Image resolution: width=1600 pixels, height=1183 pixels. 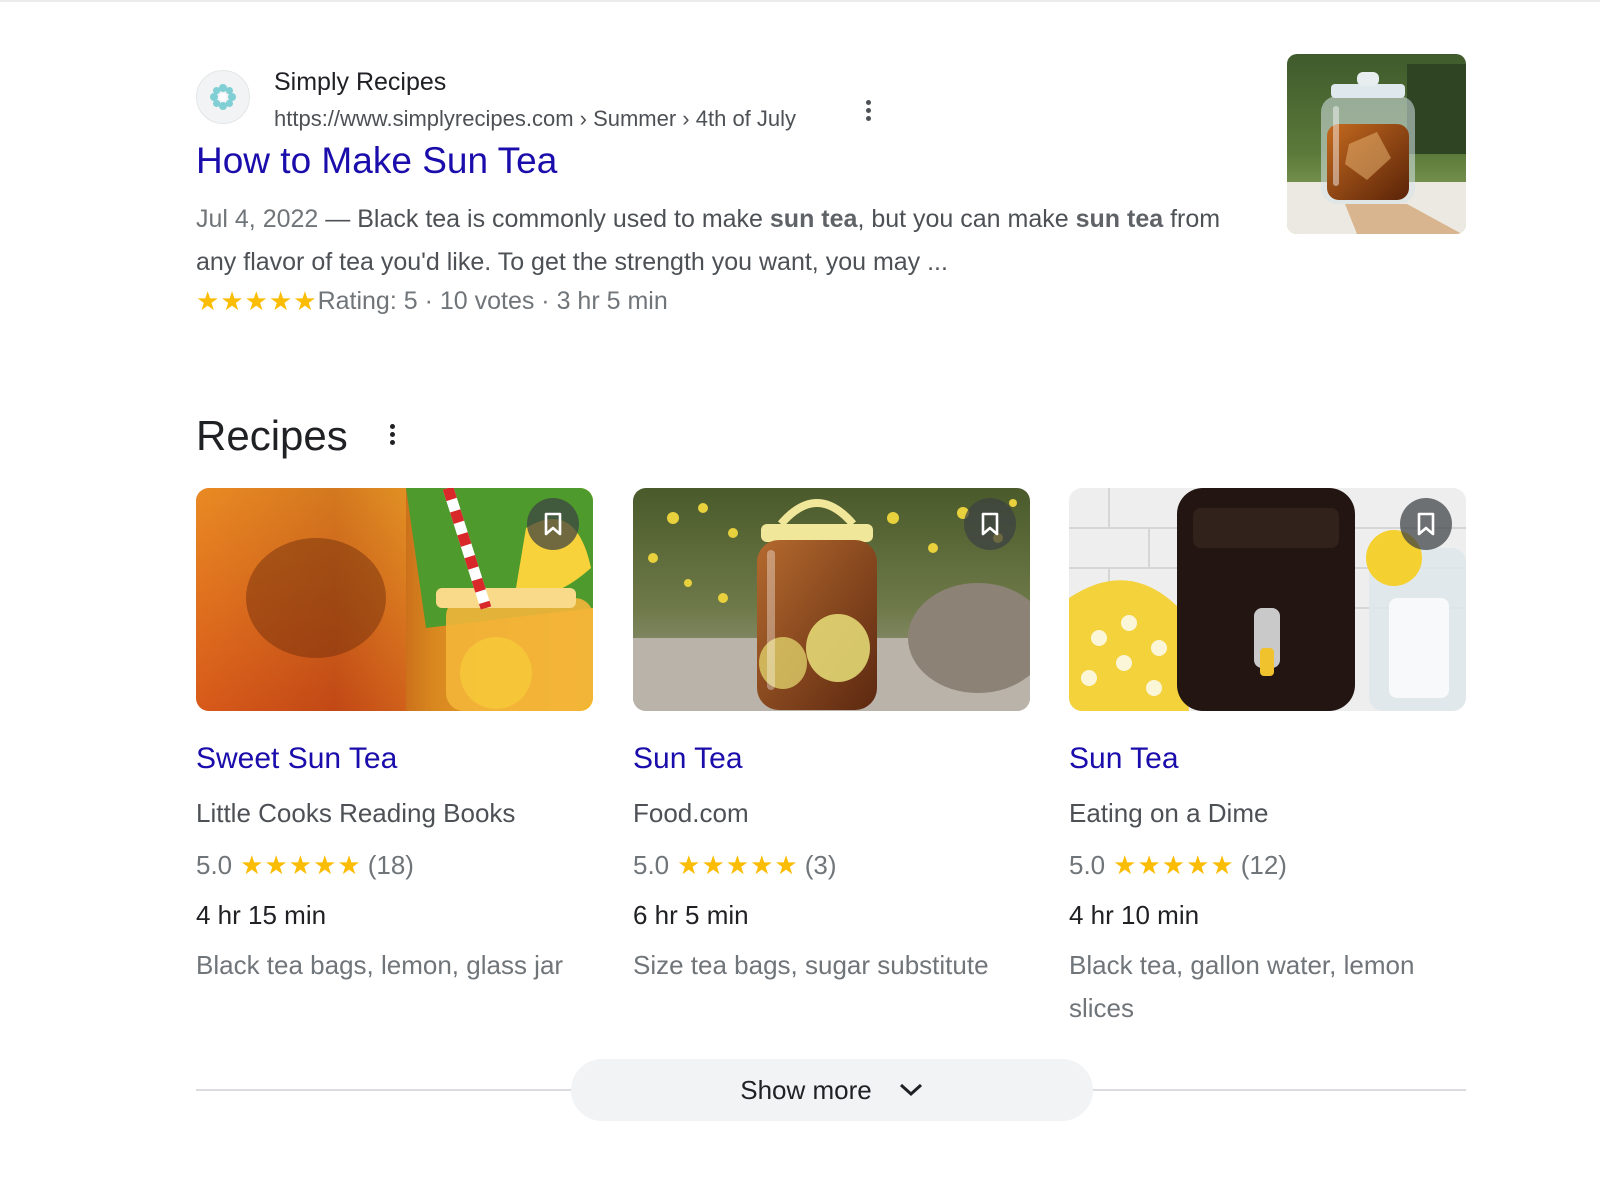 What do you see at coordinates (360, 82) in the screenshot?
I see `site-name: Simply Recipes` at bounding box center [360, 82].